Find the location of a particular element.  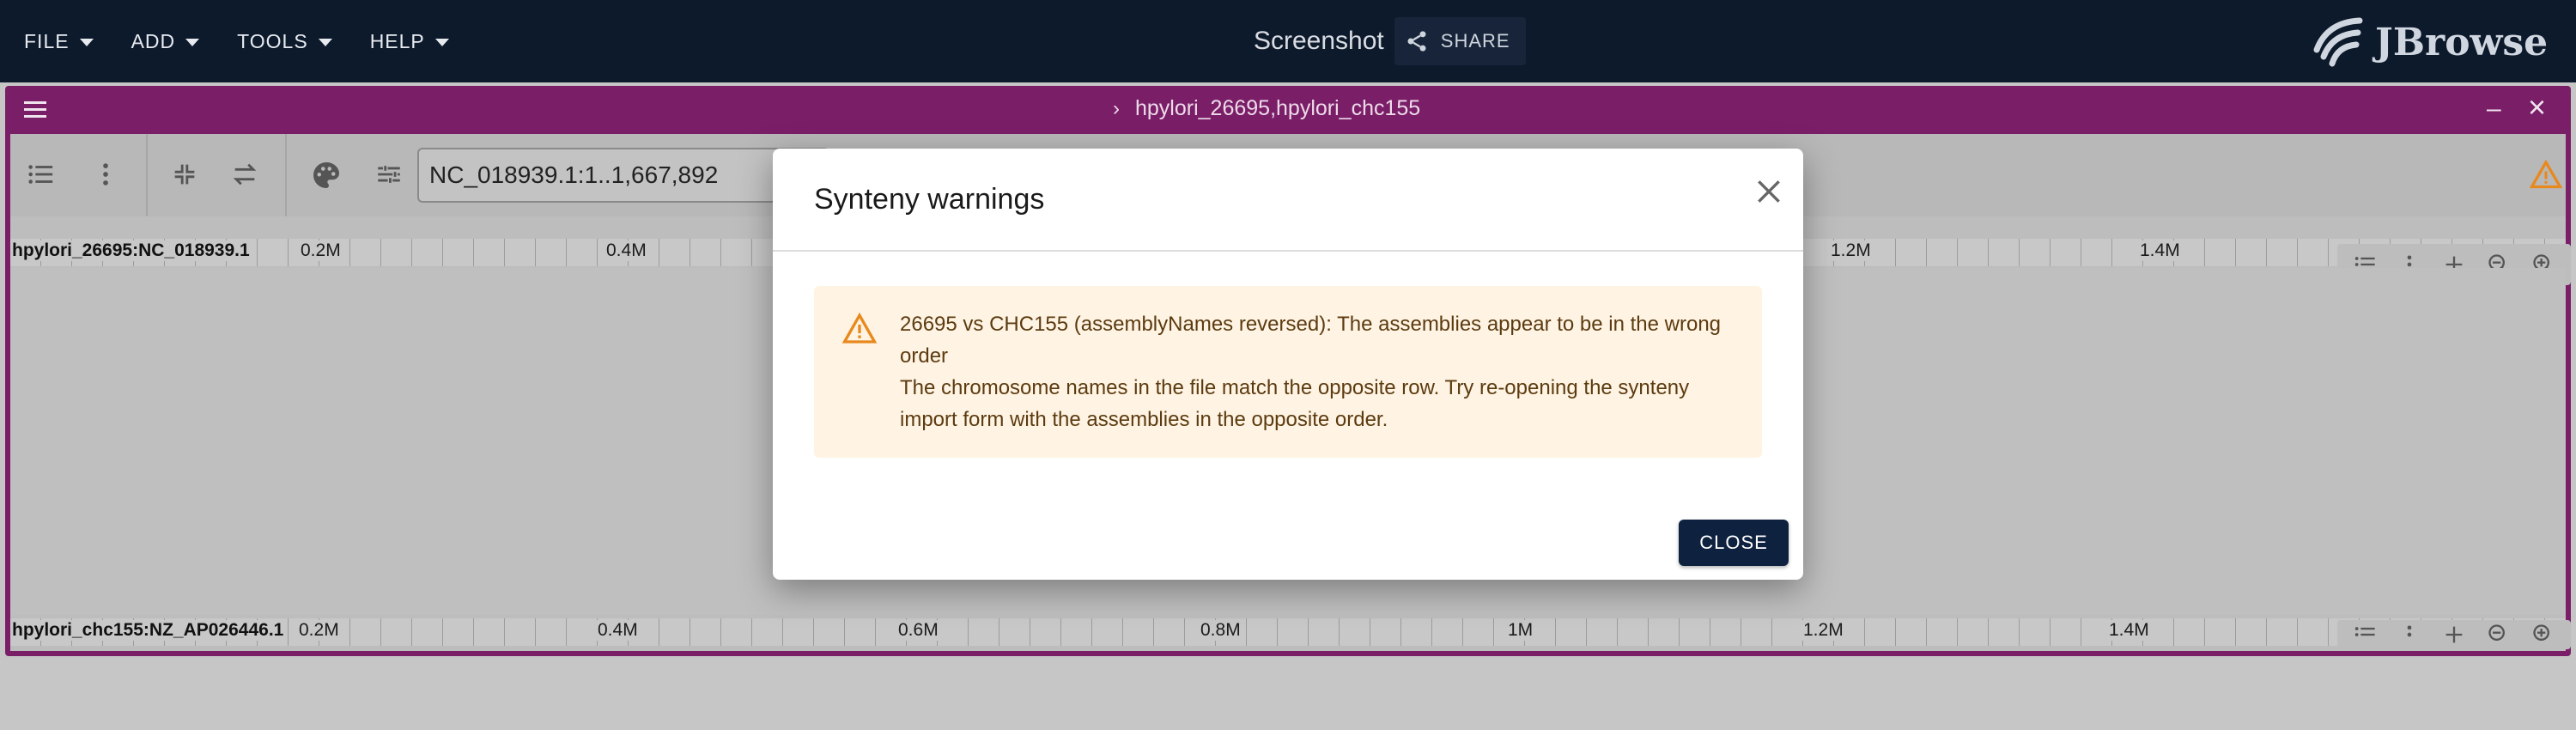

dialog-title: Synteny warnings is located at coordinates (929, 199).